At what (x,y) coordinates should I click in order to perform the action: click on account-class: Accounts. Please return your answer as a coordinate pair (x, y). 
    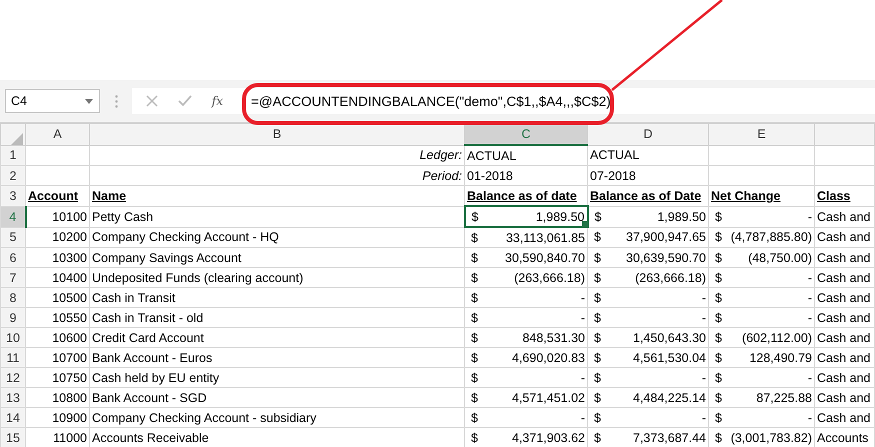
    Looking at the image, I should click on (842, 437).